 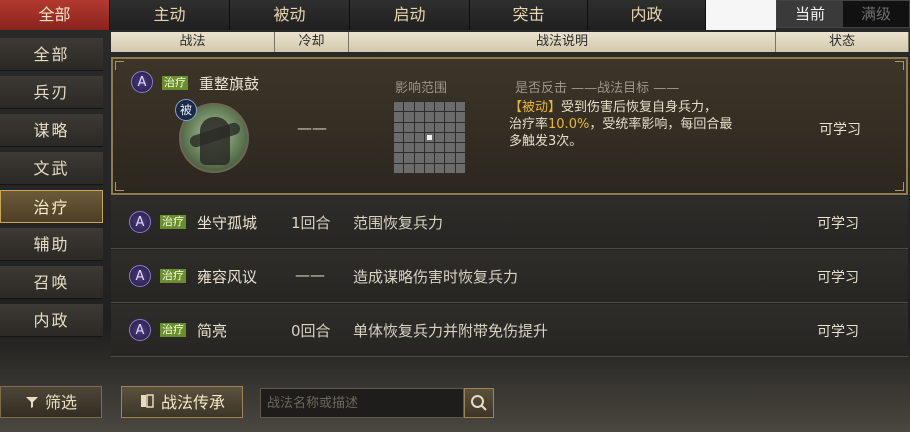 What do you see at coordinates (451, 331) in the screenshot?
I see `skill-description: 单体恢复兵力并附带免伤提升` at bounding box center [451, 331].